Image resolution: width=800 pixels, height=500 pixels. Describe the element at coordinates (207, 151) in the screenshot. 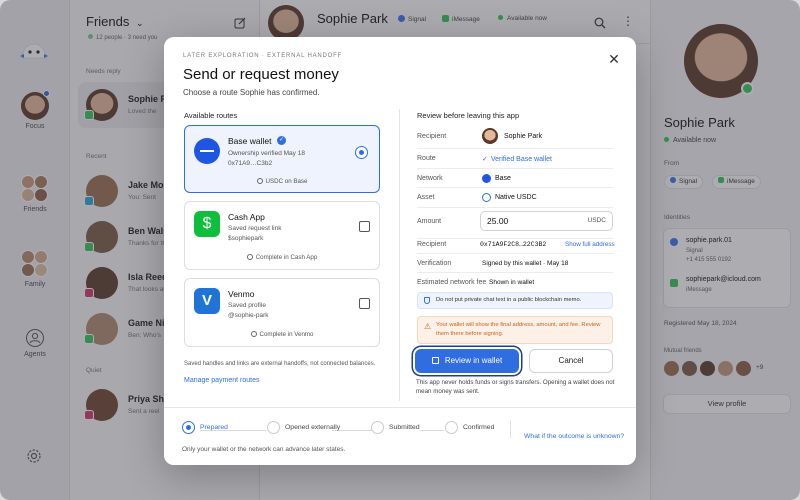

I see `base-wallet-icon` at that location.